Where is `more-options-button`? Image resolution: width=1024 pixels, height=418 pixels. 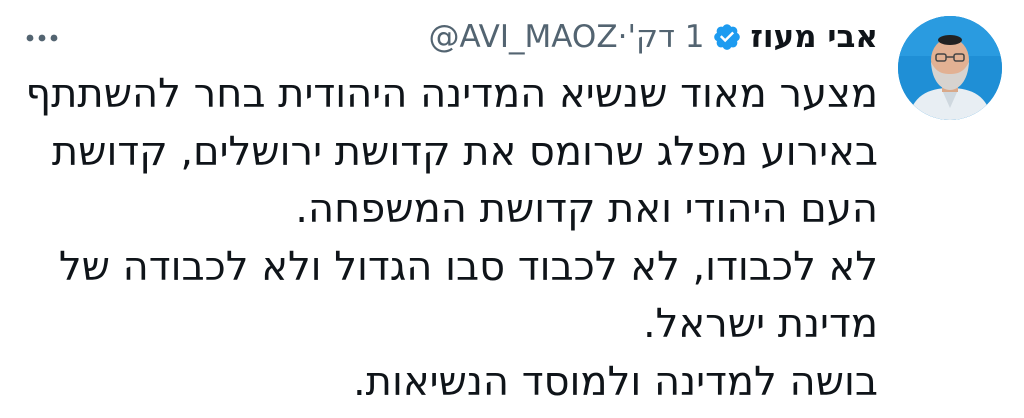 more-options-button is located at coordinates (42, 38).